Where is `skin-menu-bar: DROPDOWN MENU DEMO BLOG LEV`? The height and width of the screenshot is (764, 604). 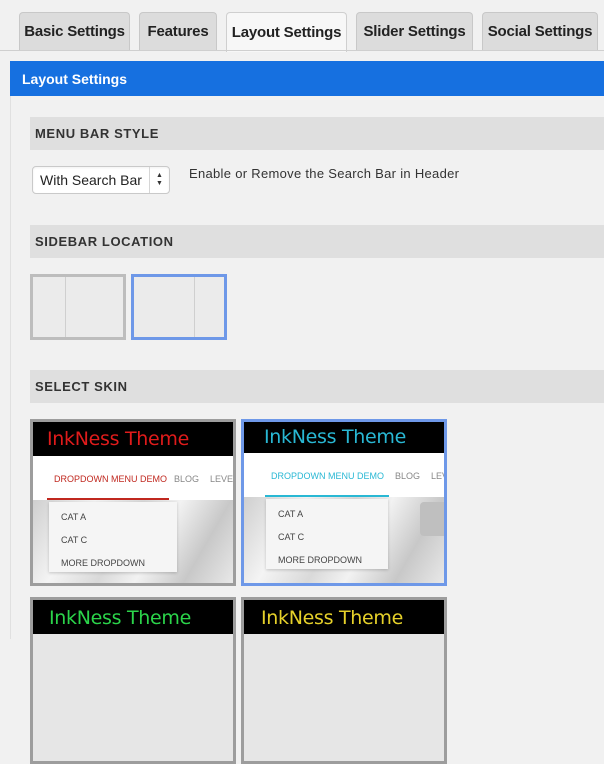
skin-menu-bar: DROPDOWN MENU DEMO BLOG LEV is located at coordinates (344, 475).